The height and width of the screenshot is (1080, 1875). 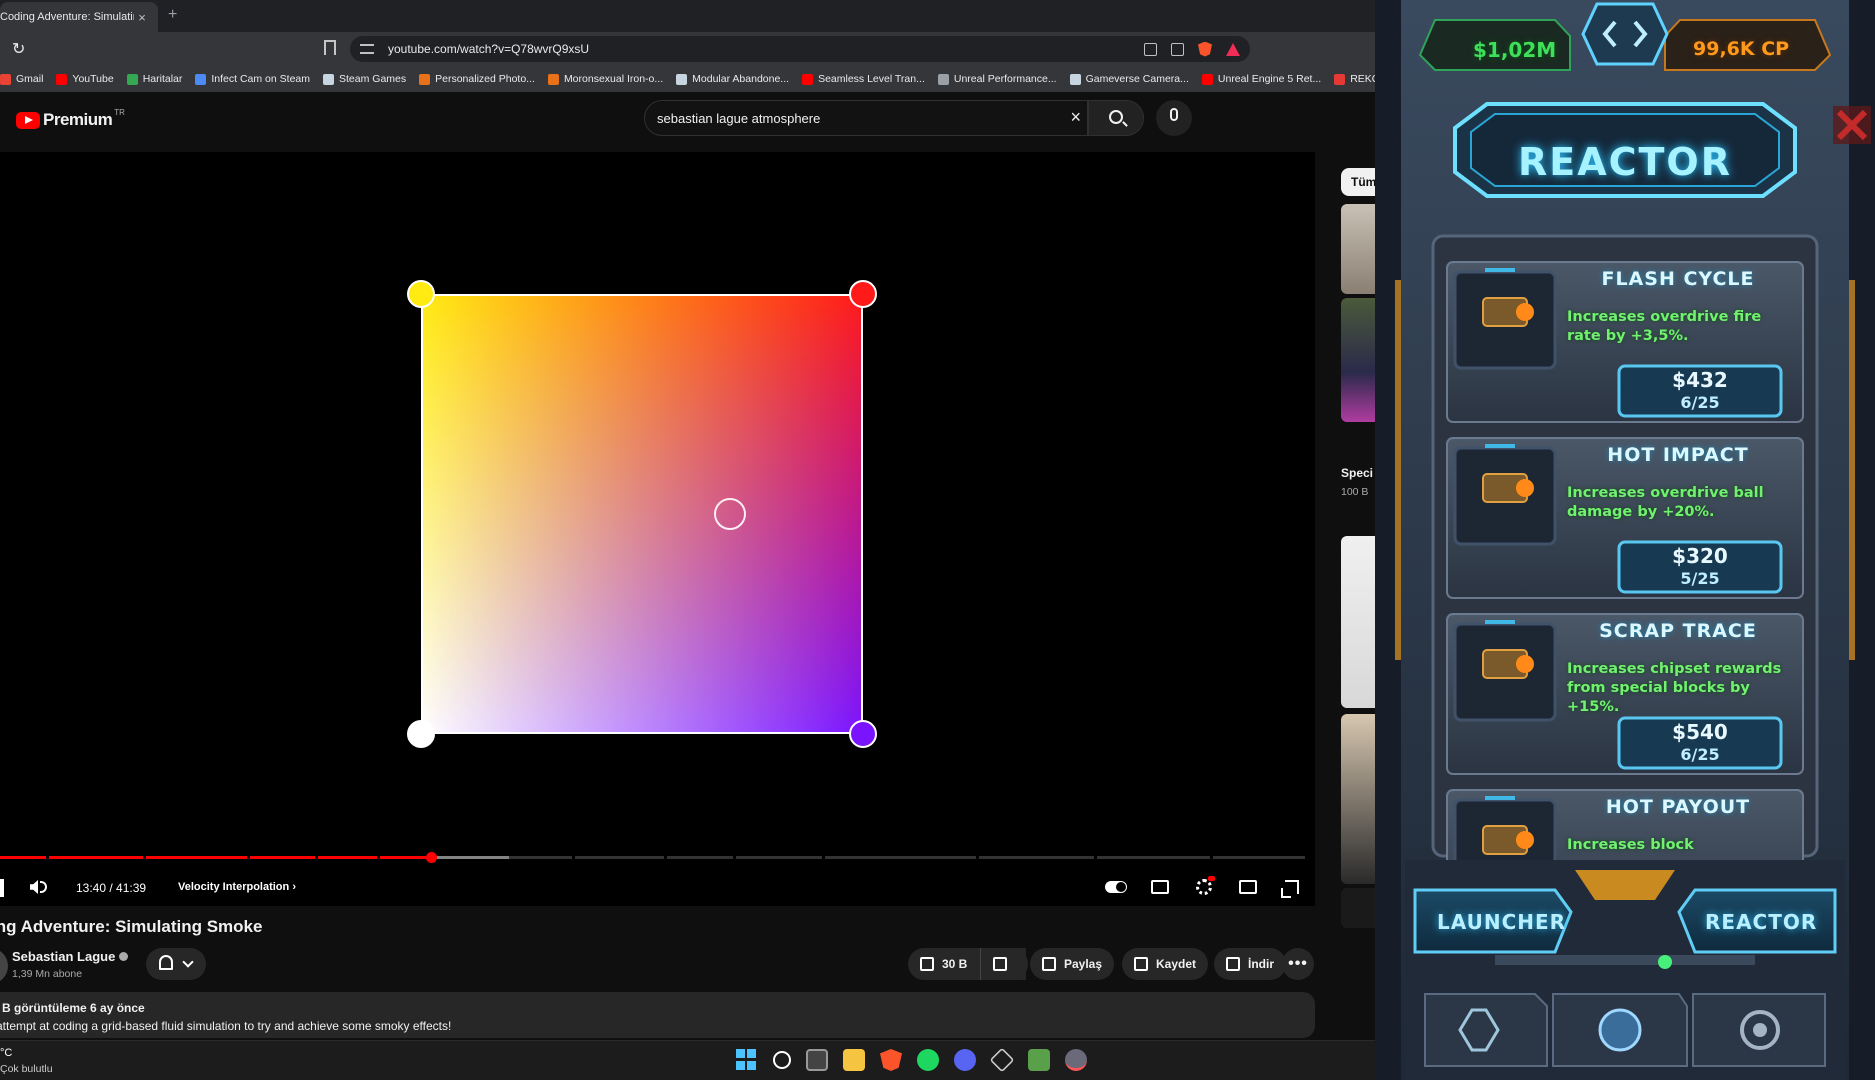 I want to click on settings-button, so click(x=1204, y=887).